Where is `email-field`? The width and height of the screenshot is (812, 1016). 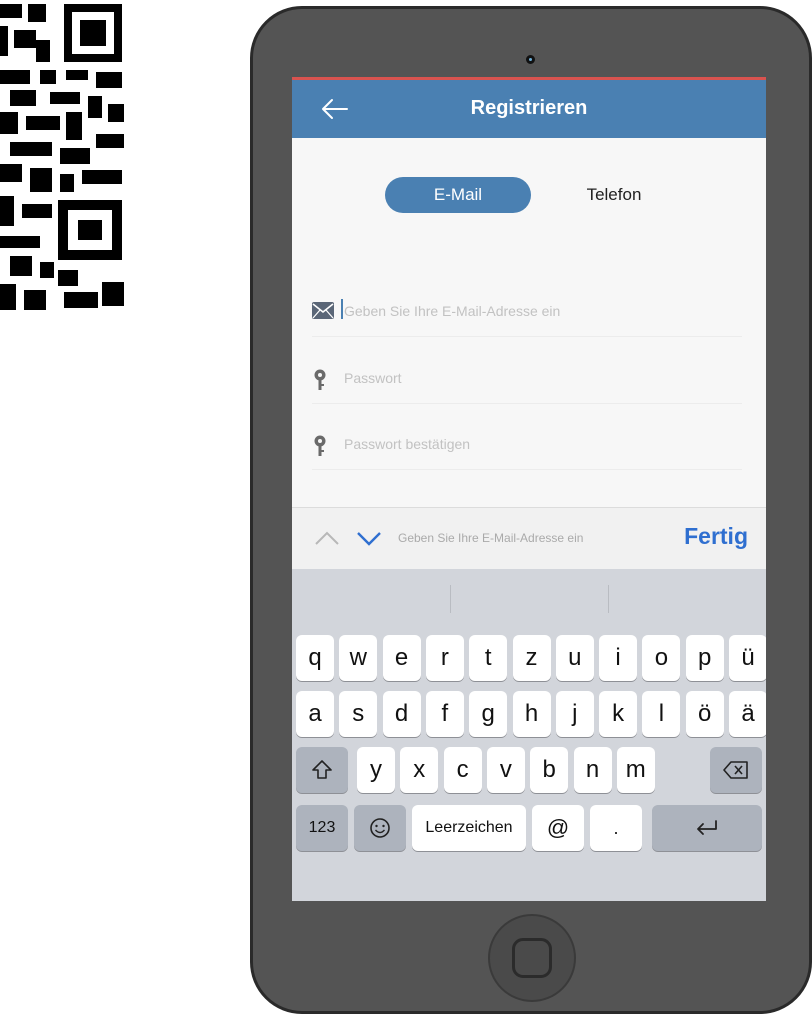
email-field is located at coordinates (527, 310).